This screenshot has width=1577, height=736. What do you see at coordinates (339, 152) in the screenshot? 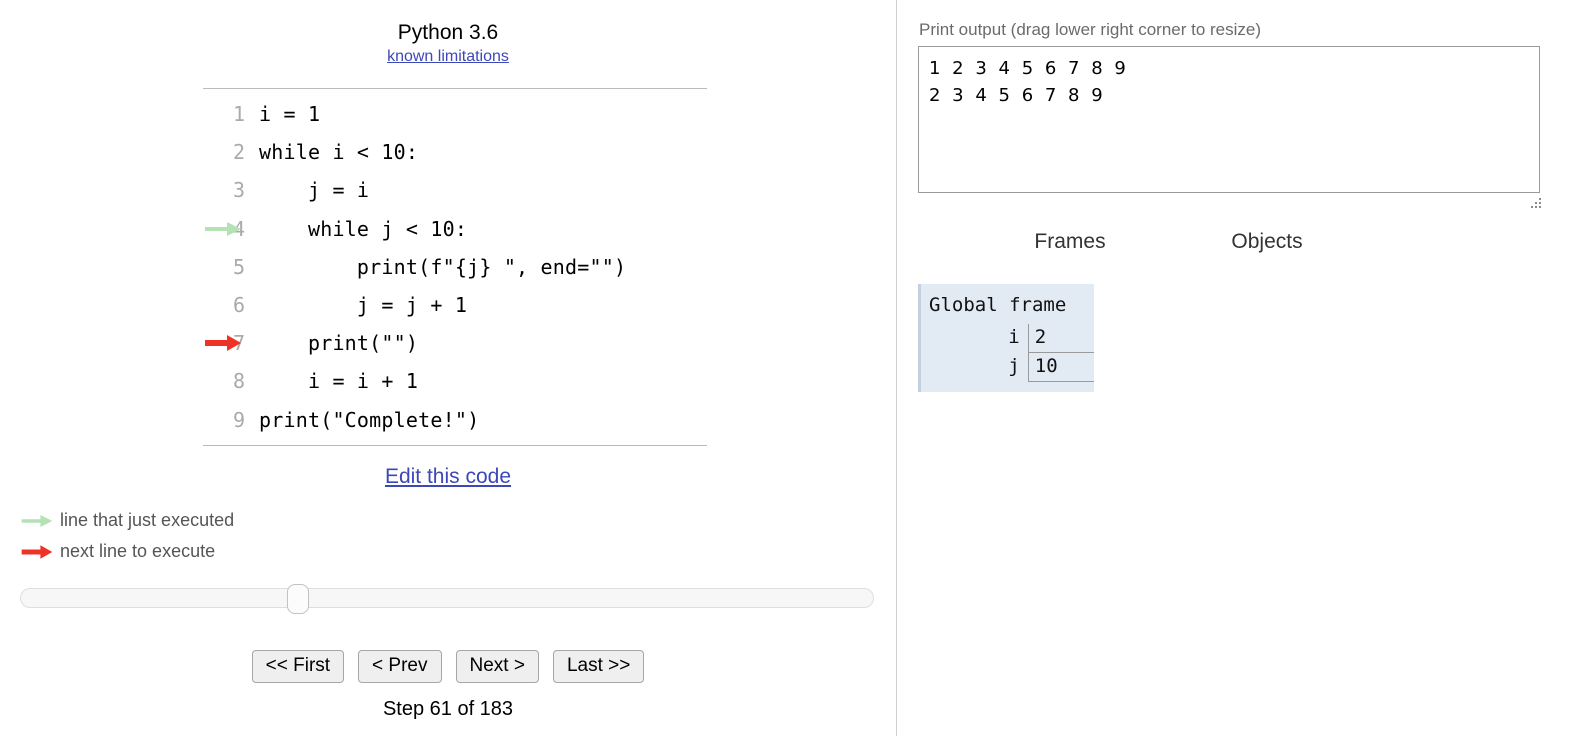
I see `line-source: while i < 10:` at bounding box center [339, 152].